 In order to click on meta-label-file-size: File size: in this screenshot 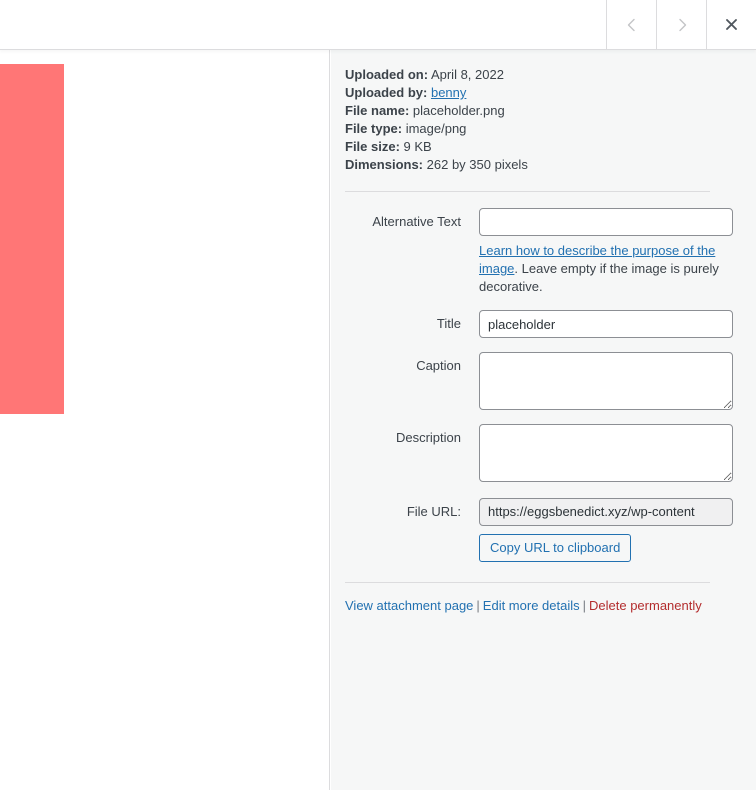, I will do `click(372, 146)`.